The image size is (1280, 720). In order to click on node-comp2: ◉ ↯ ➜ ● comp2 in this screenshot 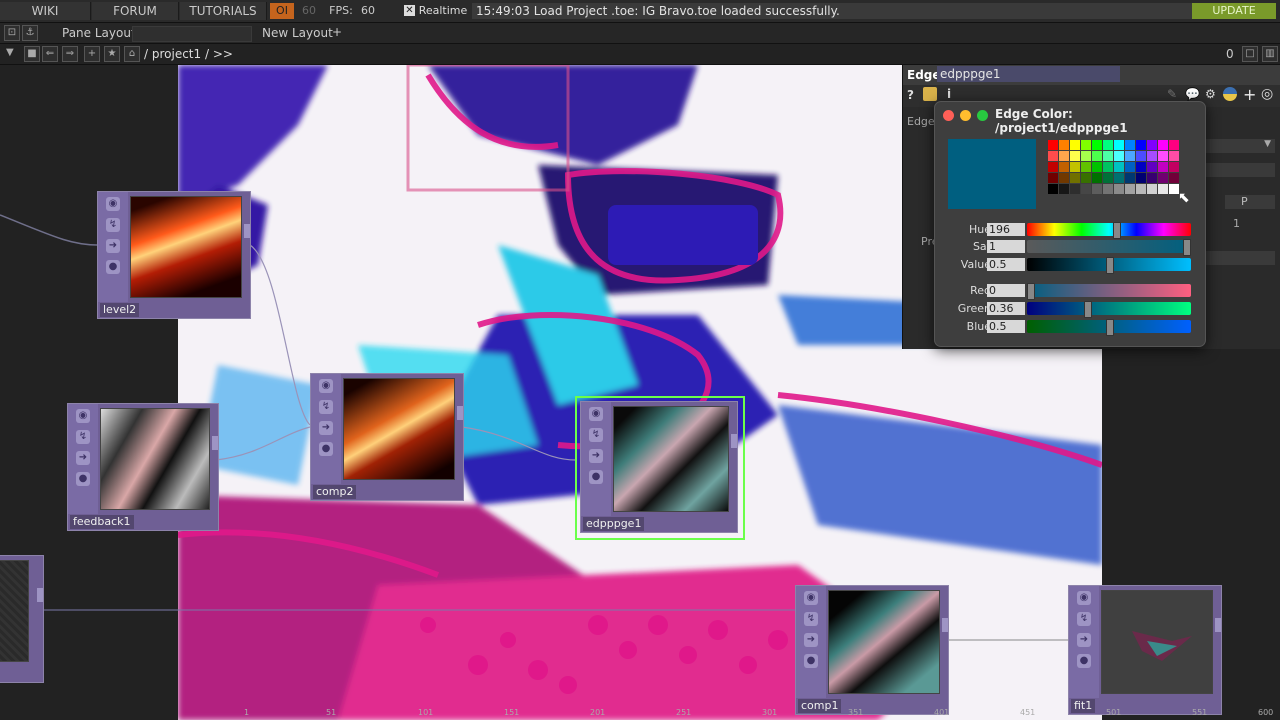, I will do `click(387, 437)`.